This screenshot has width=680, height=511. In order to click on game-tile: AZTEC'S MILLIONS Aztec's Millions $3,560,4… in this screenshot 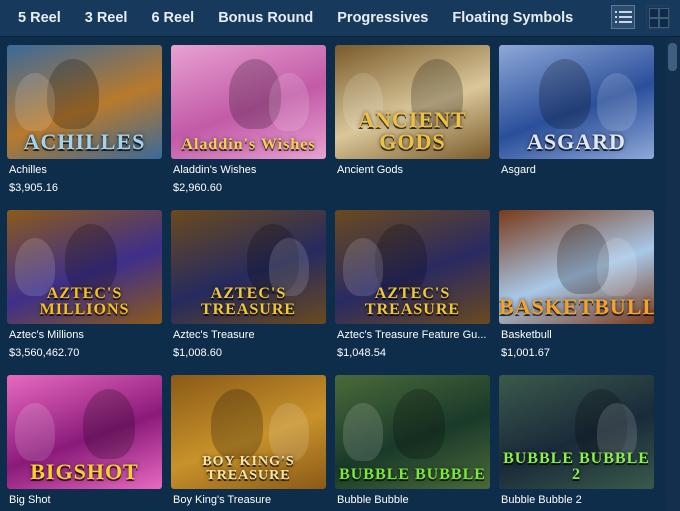, I will do `click(84, 290)`.